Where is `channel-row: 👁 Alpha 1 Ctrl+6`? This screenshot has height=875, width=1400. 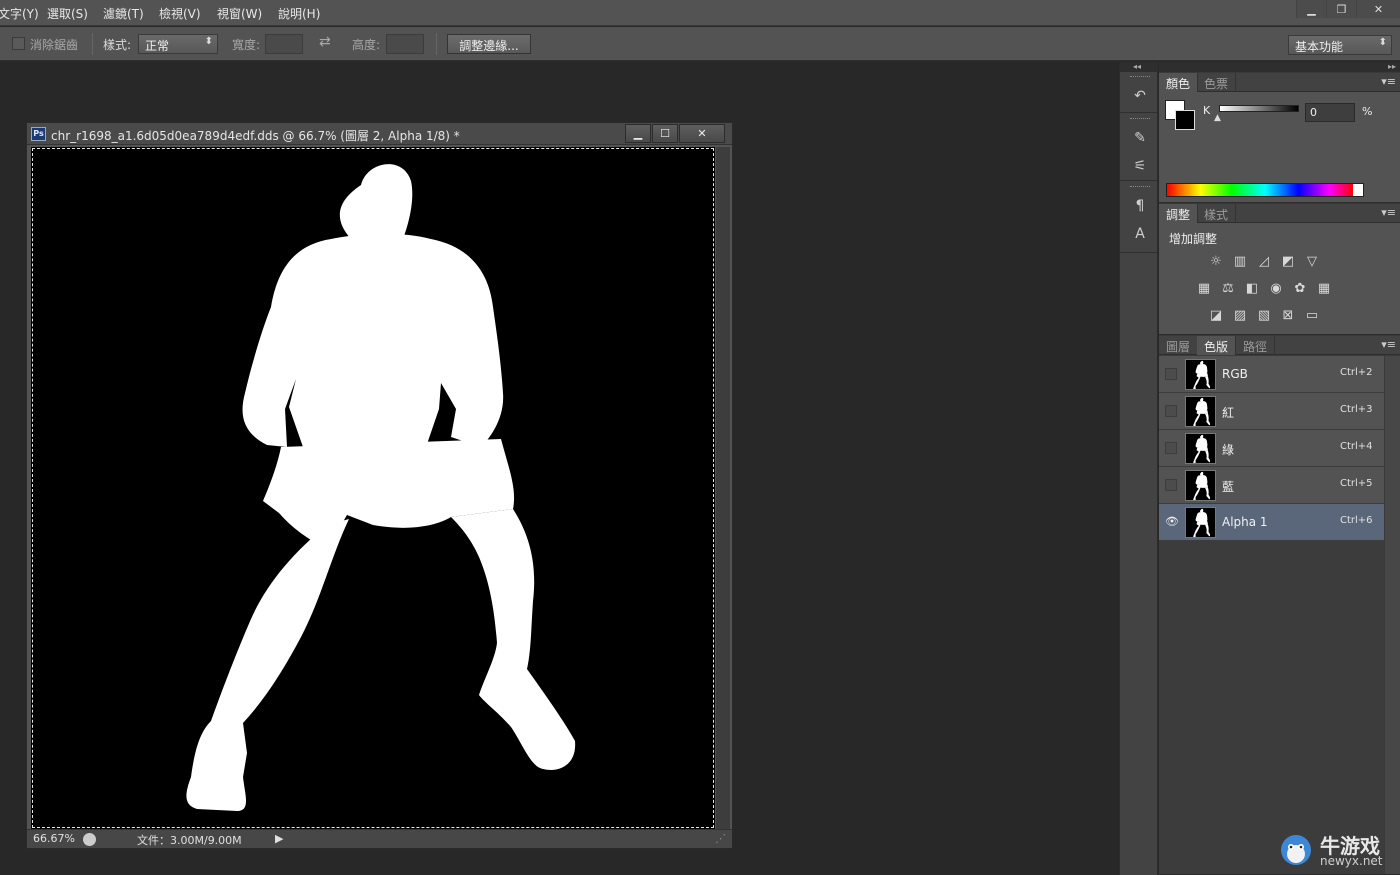 channel-row: 👁 Alpha 1 Ctrl+6 is located at coordinates (1271, 522).